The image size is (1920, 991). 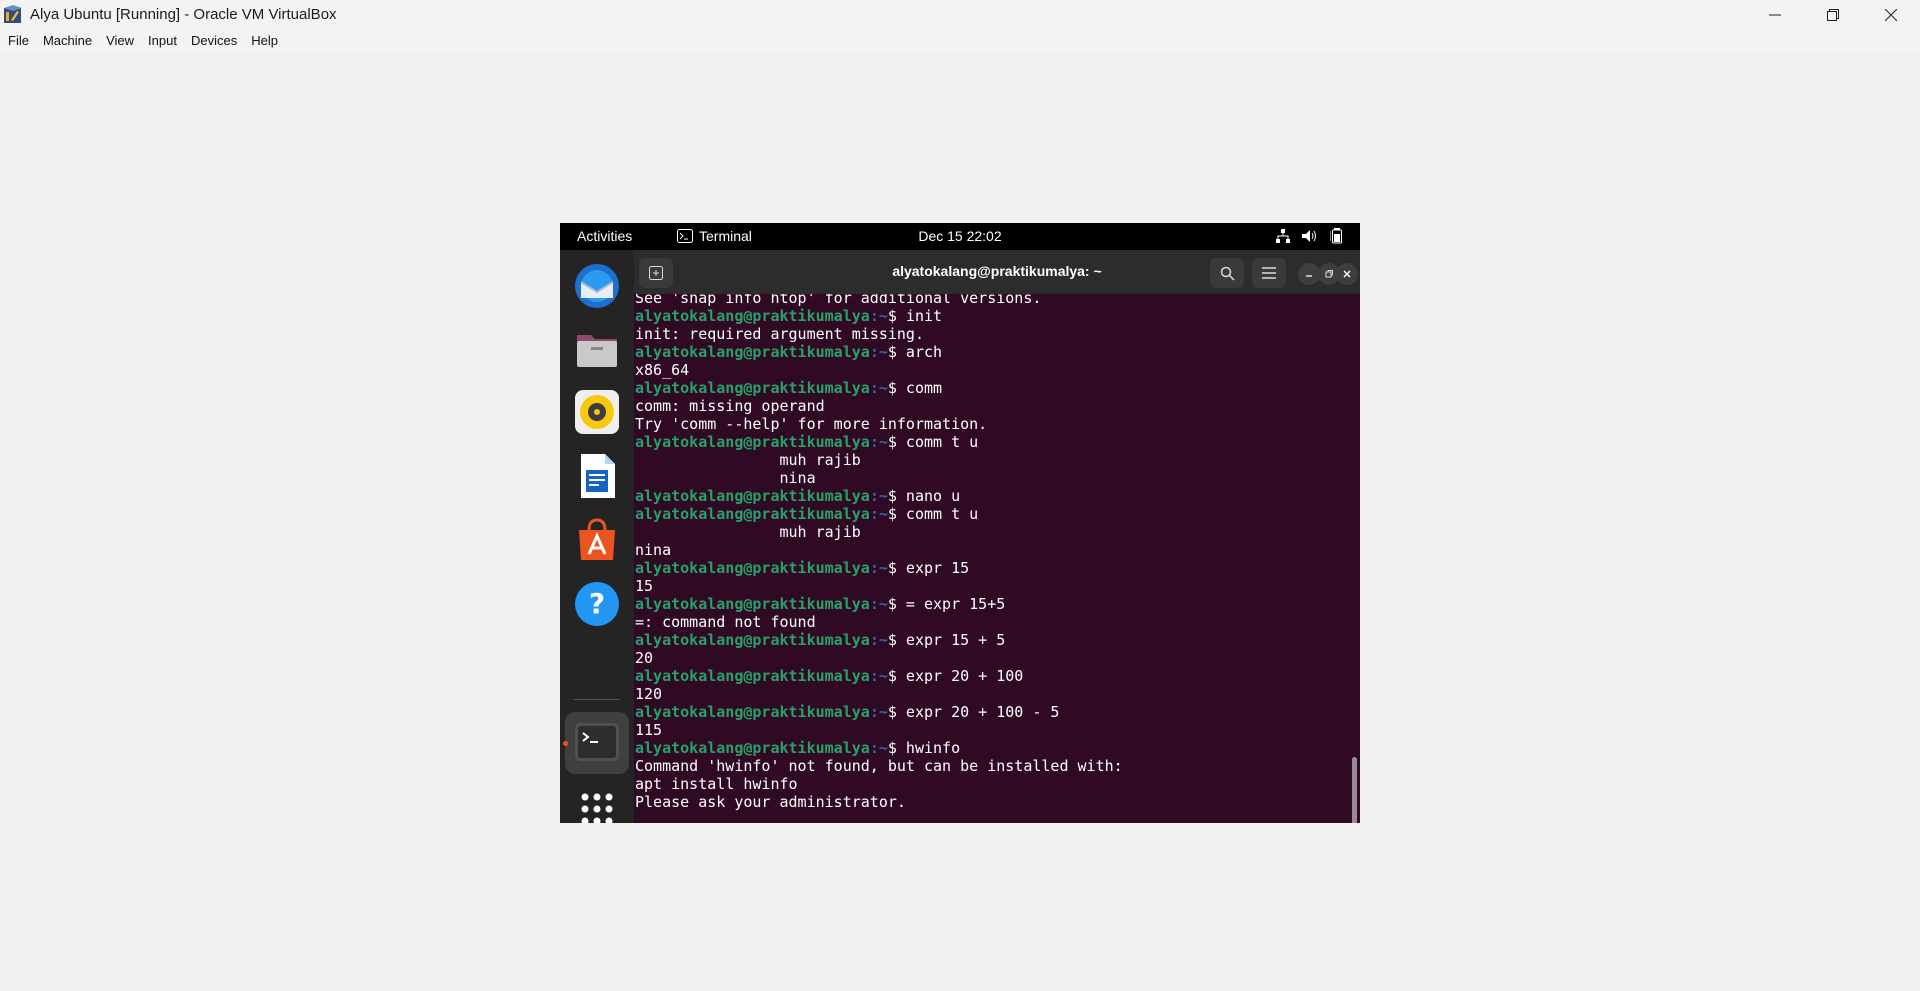 I want to click on rhythmbox-icon, so click(x=597, y=412).